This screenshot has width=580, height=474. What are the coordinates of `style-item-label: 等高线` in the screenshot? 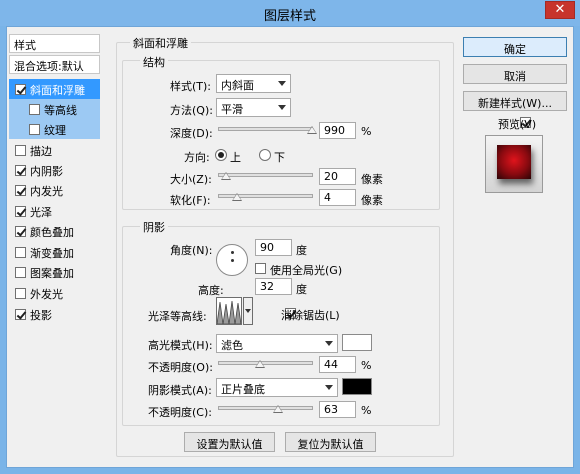 It's located at (60, 110).